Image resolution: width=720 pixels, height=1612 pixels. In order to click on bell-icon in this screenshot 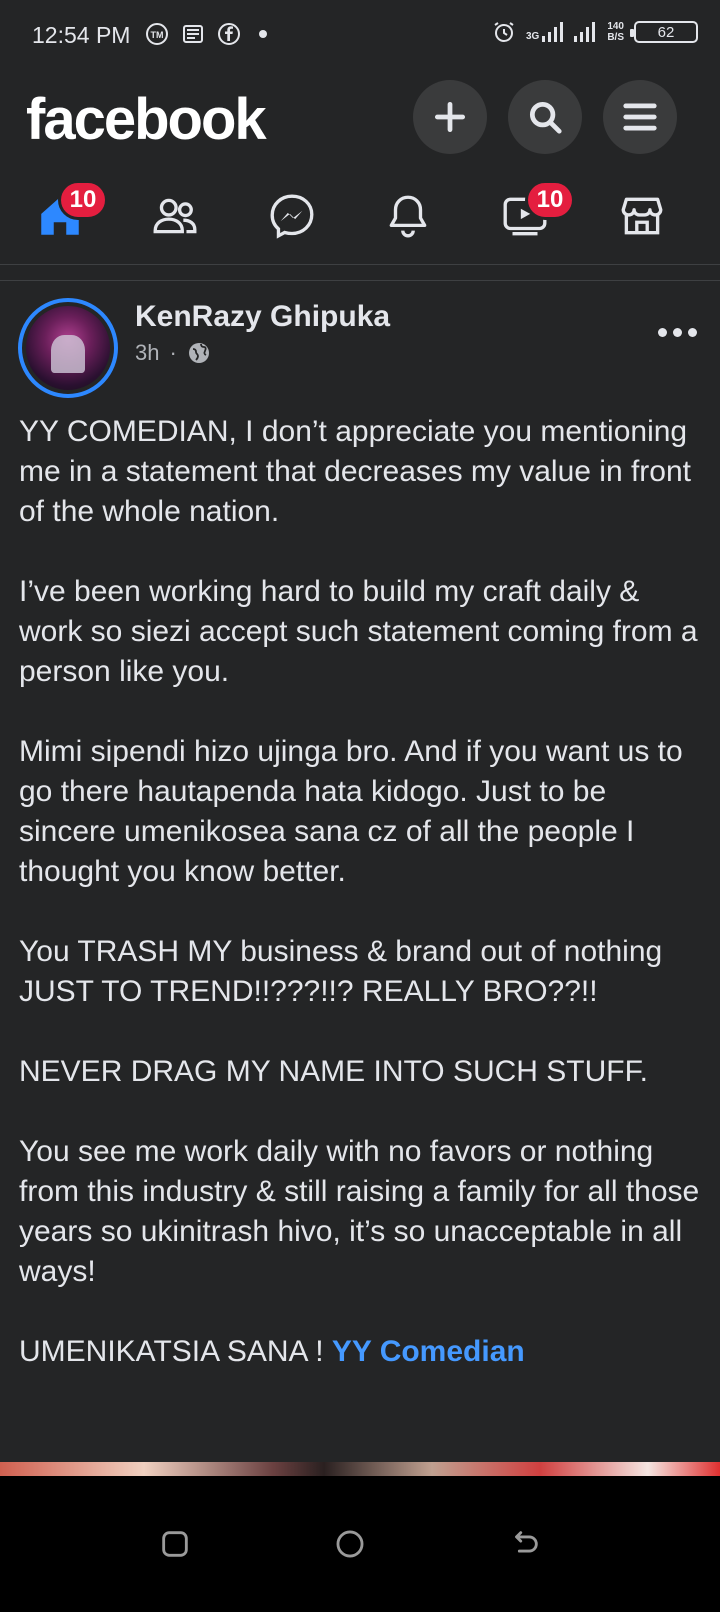, I will do `click(408, 216)`.